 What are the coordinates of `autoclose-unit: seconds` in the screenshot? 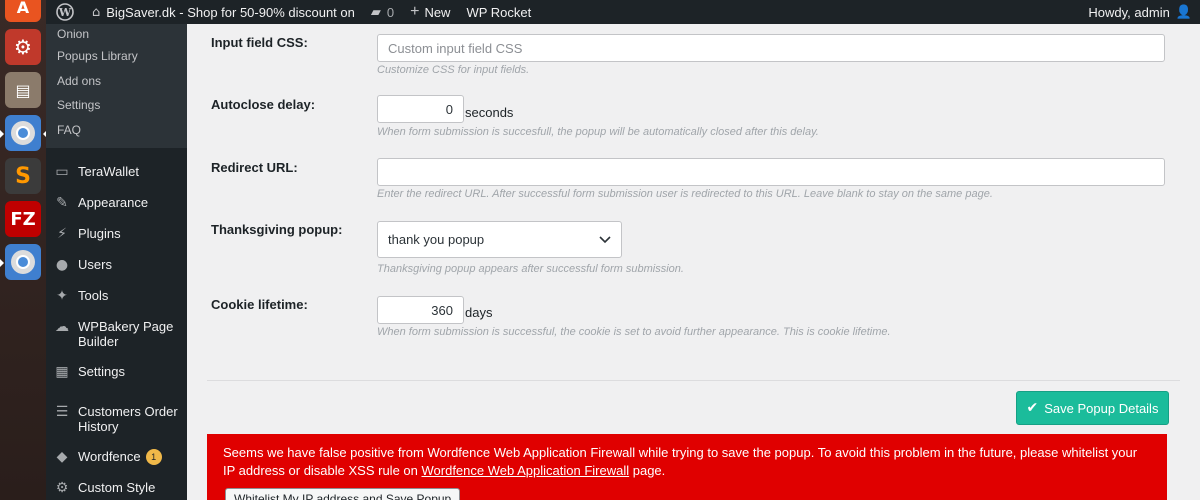 It's located at (489, 112).